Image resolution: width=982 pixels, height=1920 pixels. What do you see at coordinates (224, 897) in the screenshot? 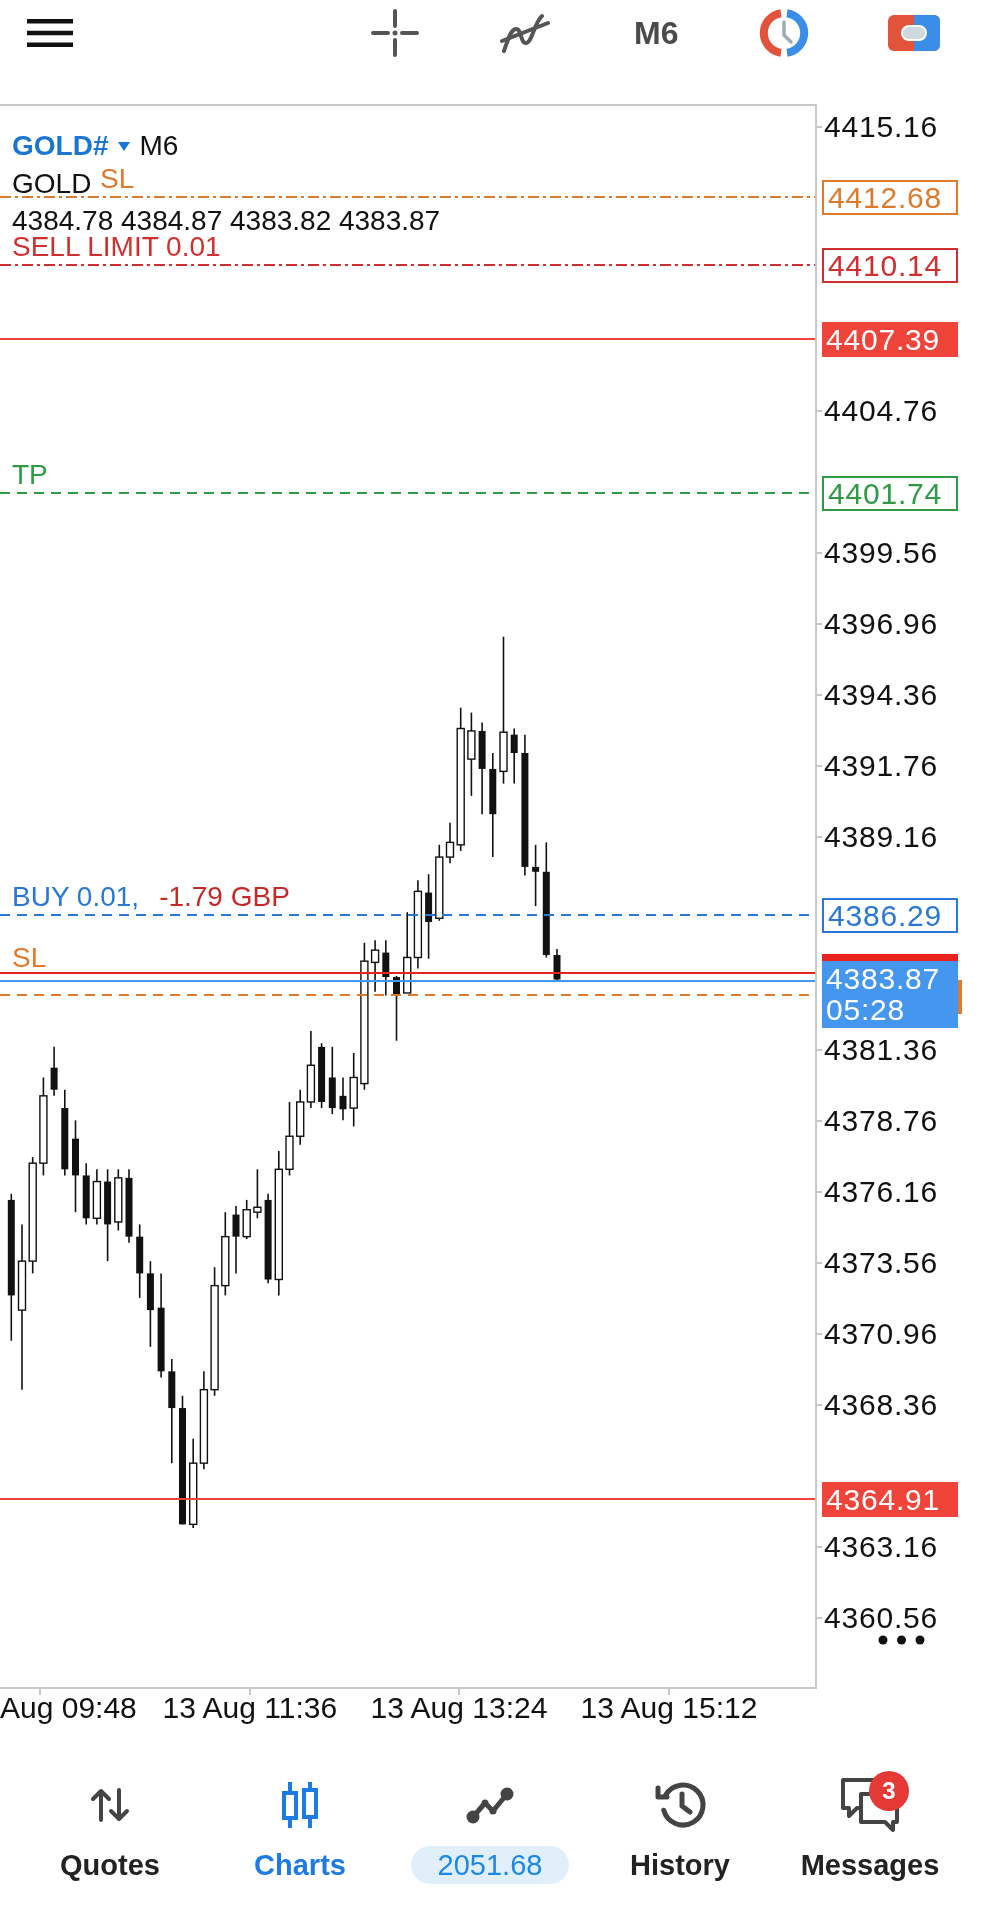
I see `profit-value: -1.79 GBP` at bounding box center [224, 897].